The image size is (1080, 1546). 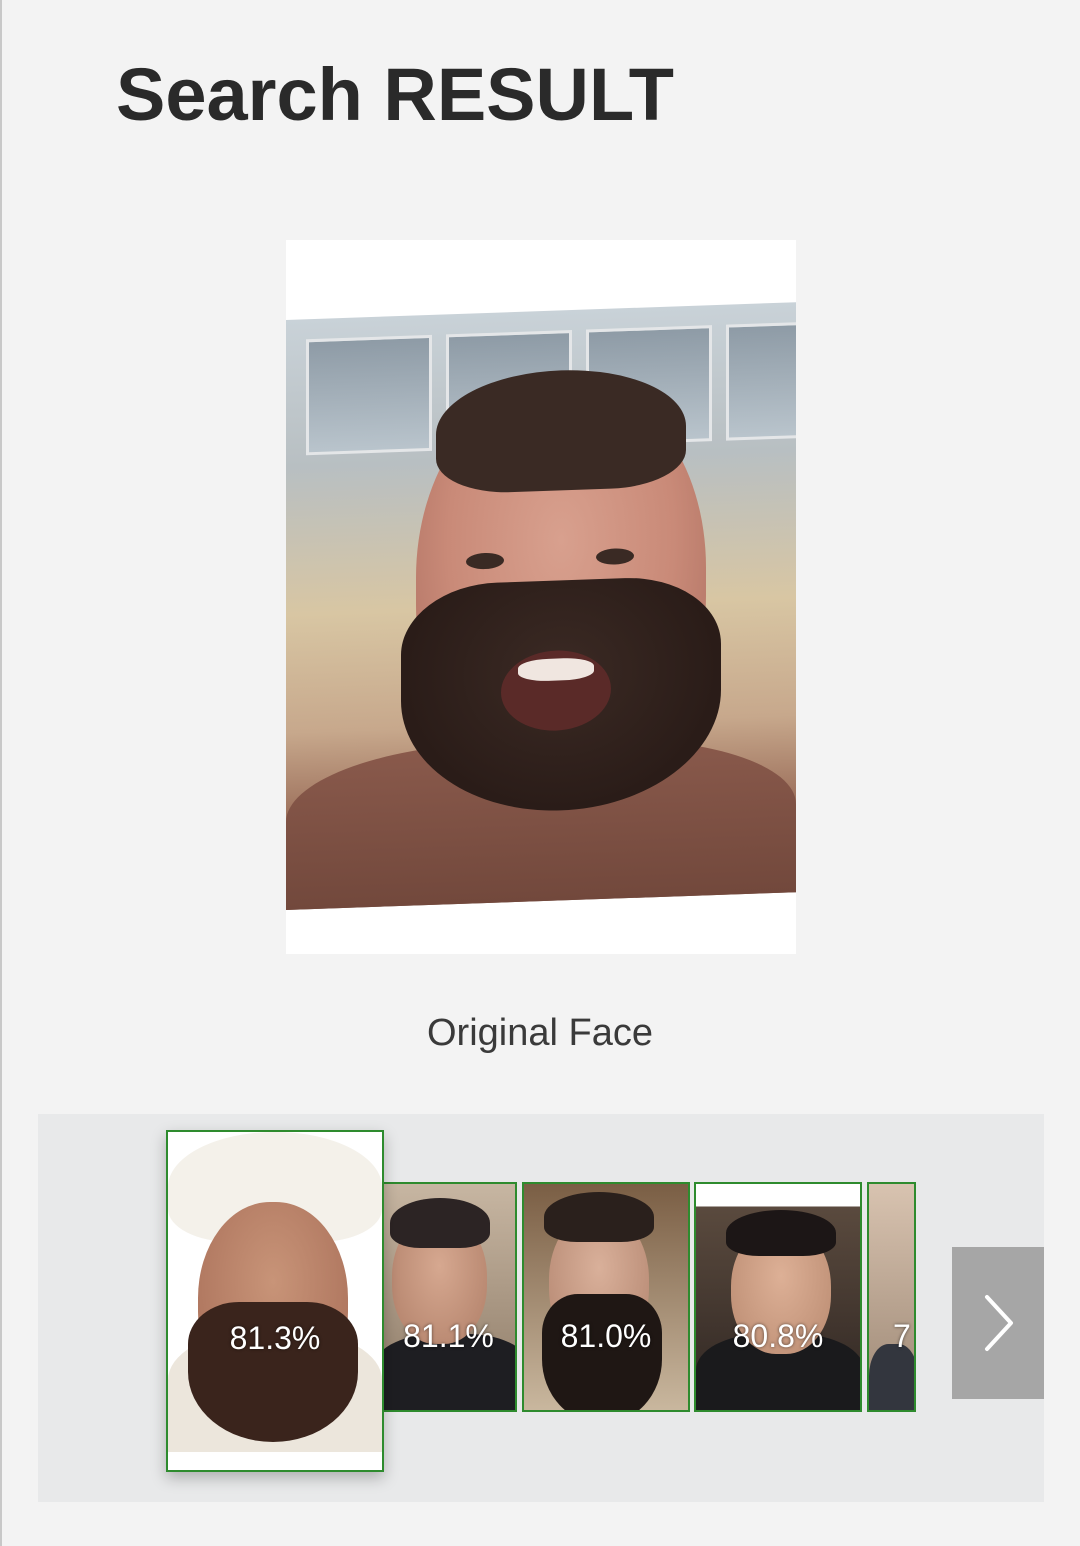 I want to click on result-thumbnail: 81.0%, so click(x=606, y=1297).